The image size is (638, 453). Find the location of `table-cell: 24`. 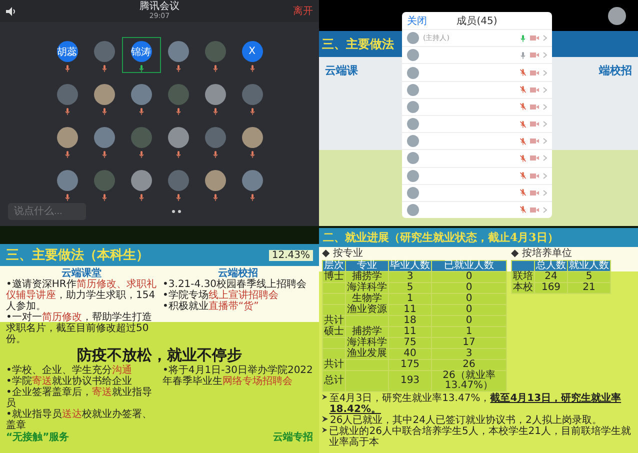

table-cell: 24 is located at coordinates (551, 277).